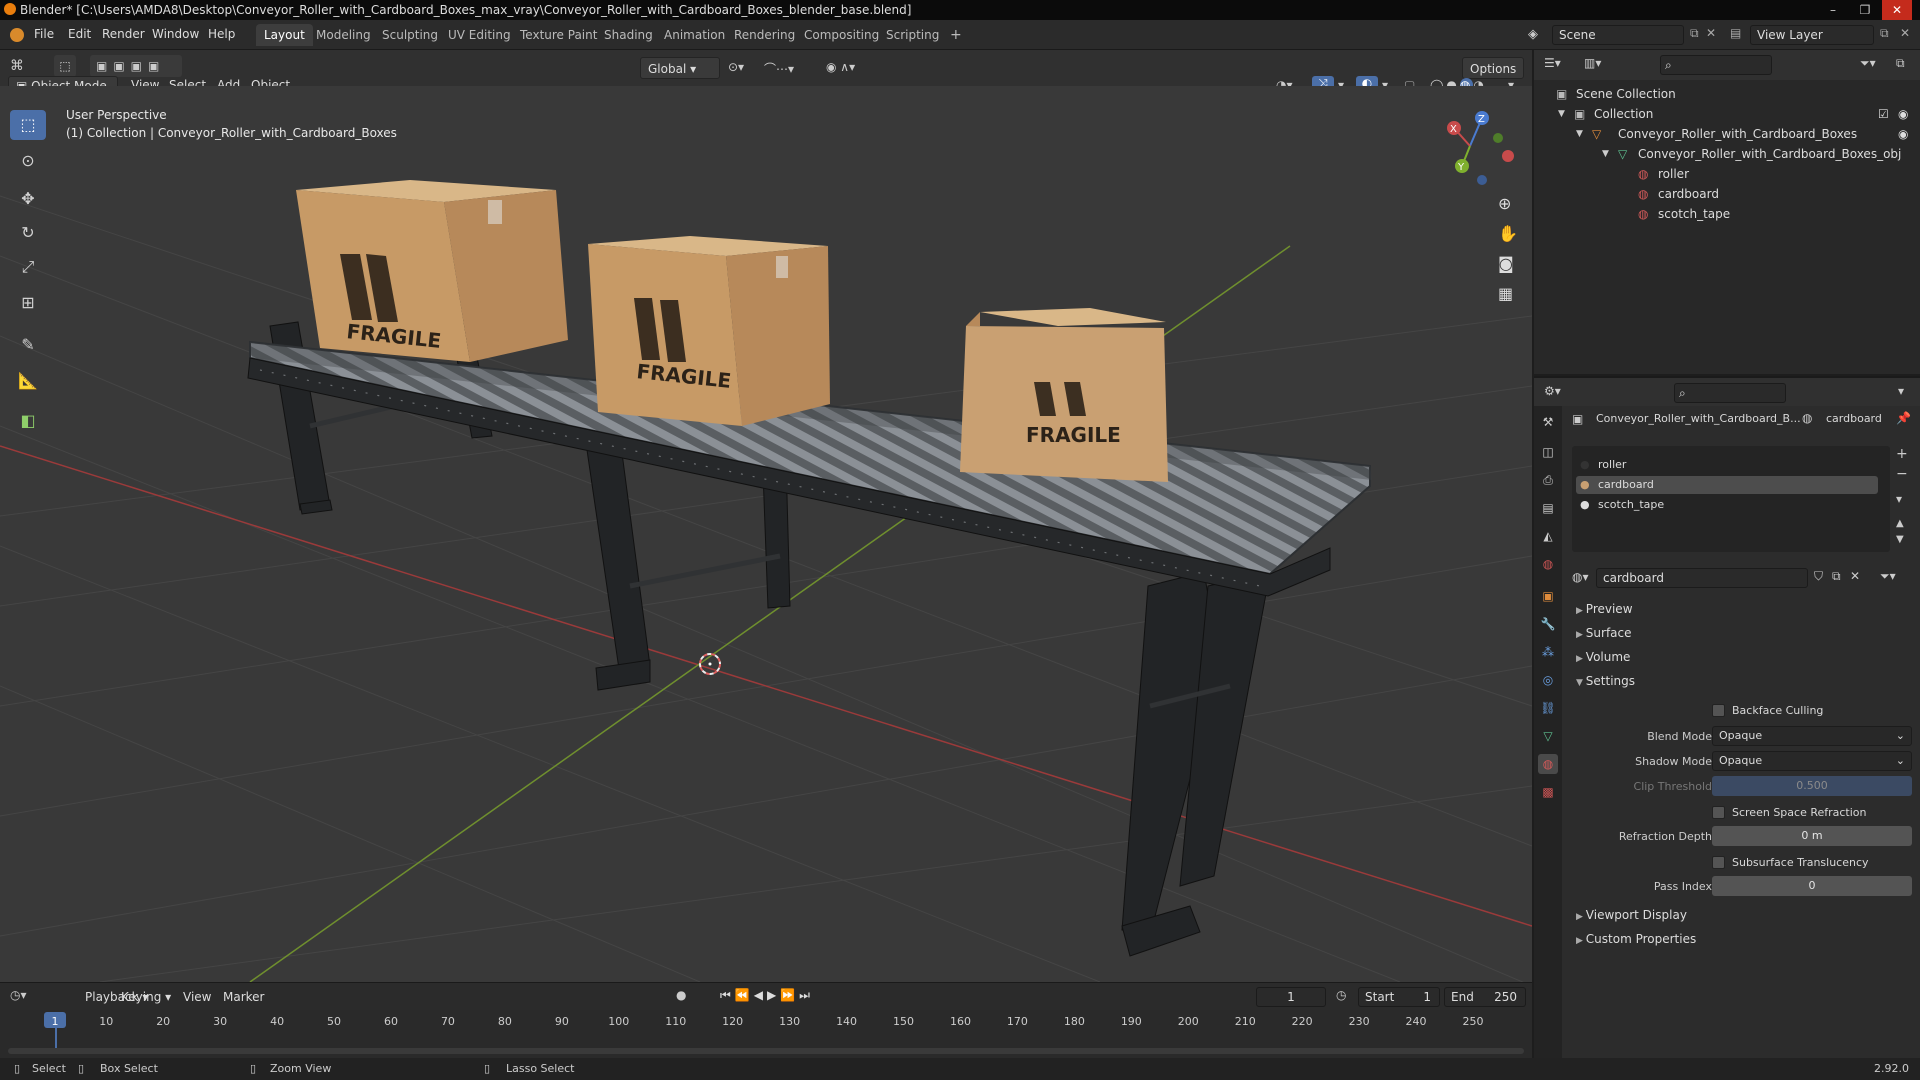 The height and width of the screenshot is (1080, 1920). What do you see at coordinates (28, 381) in the screenshot?
I see `measure-tool-icon: 📐` at bounding box center [28, 381].